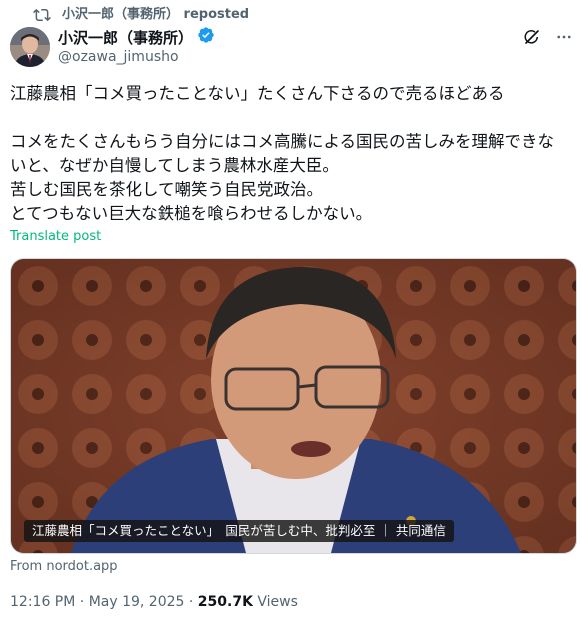 This screenshot has width=583, height=619. I want to click on translate-post-link: Translate post, so click(55, 237).